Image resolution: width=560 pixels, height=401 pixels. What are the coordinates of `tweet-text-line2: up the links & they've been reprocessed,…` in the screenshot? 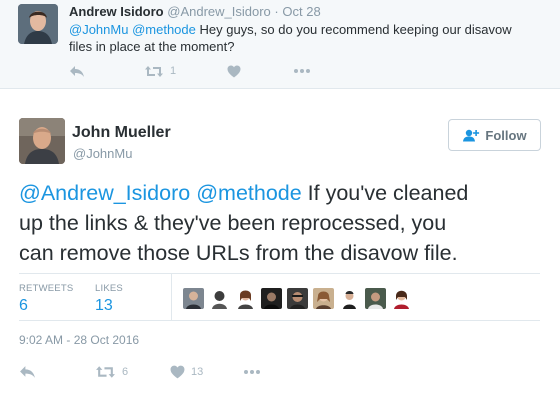 It's located at (233, 223).